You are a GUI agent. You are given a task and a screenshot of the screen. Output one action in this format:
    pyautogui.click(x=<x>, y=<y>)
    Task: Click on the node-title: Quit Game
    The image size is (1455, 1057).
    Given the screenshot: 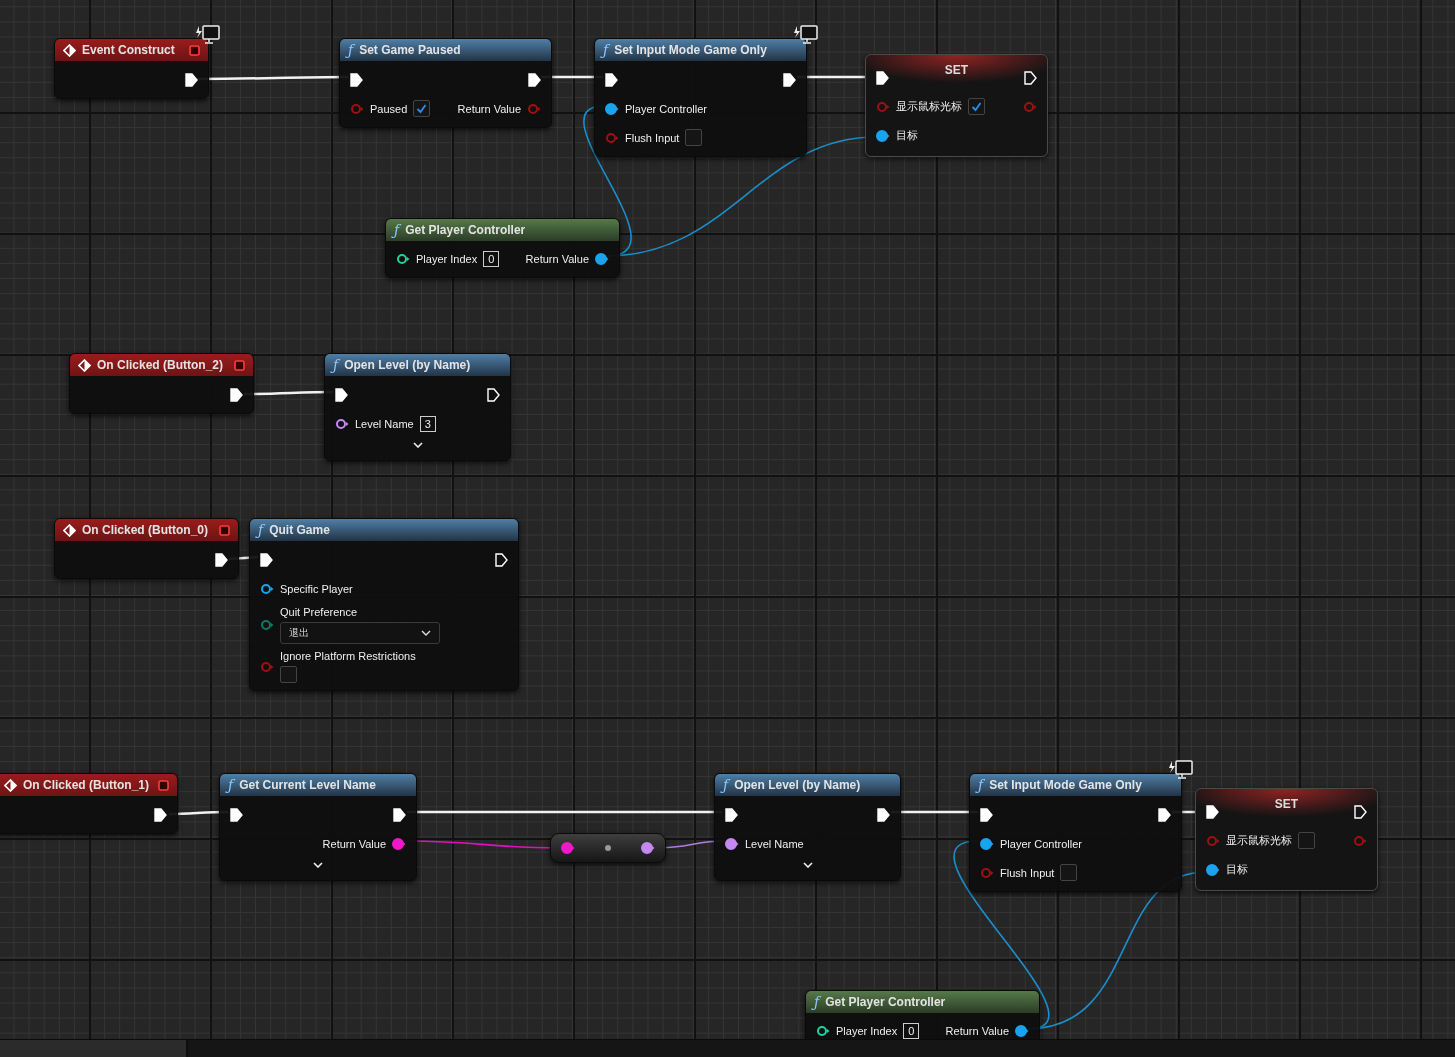 What is the action you would take?
    pyautogui.click(x=300, y=530)
    